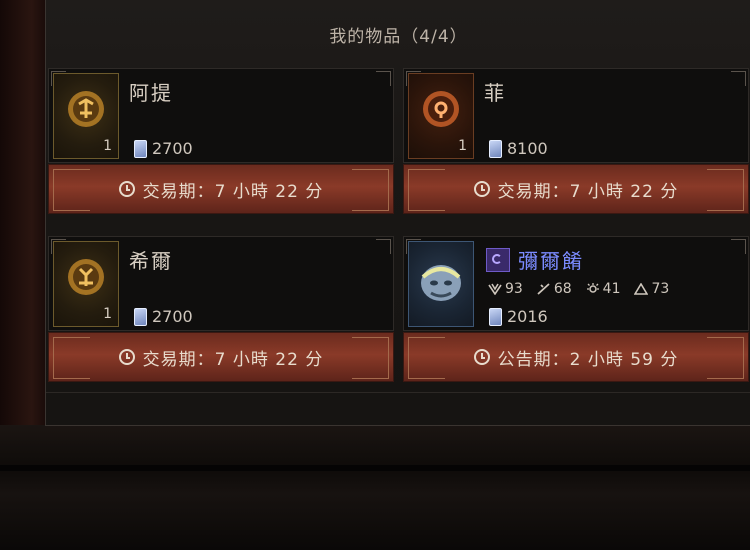 Image resolution: width=750 pixels, height=550 pixels. What do you see at coordinates (22, 212) in the screenshot?
I see `background-left` at bounding box center [22, 212].